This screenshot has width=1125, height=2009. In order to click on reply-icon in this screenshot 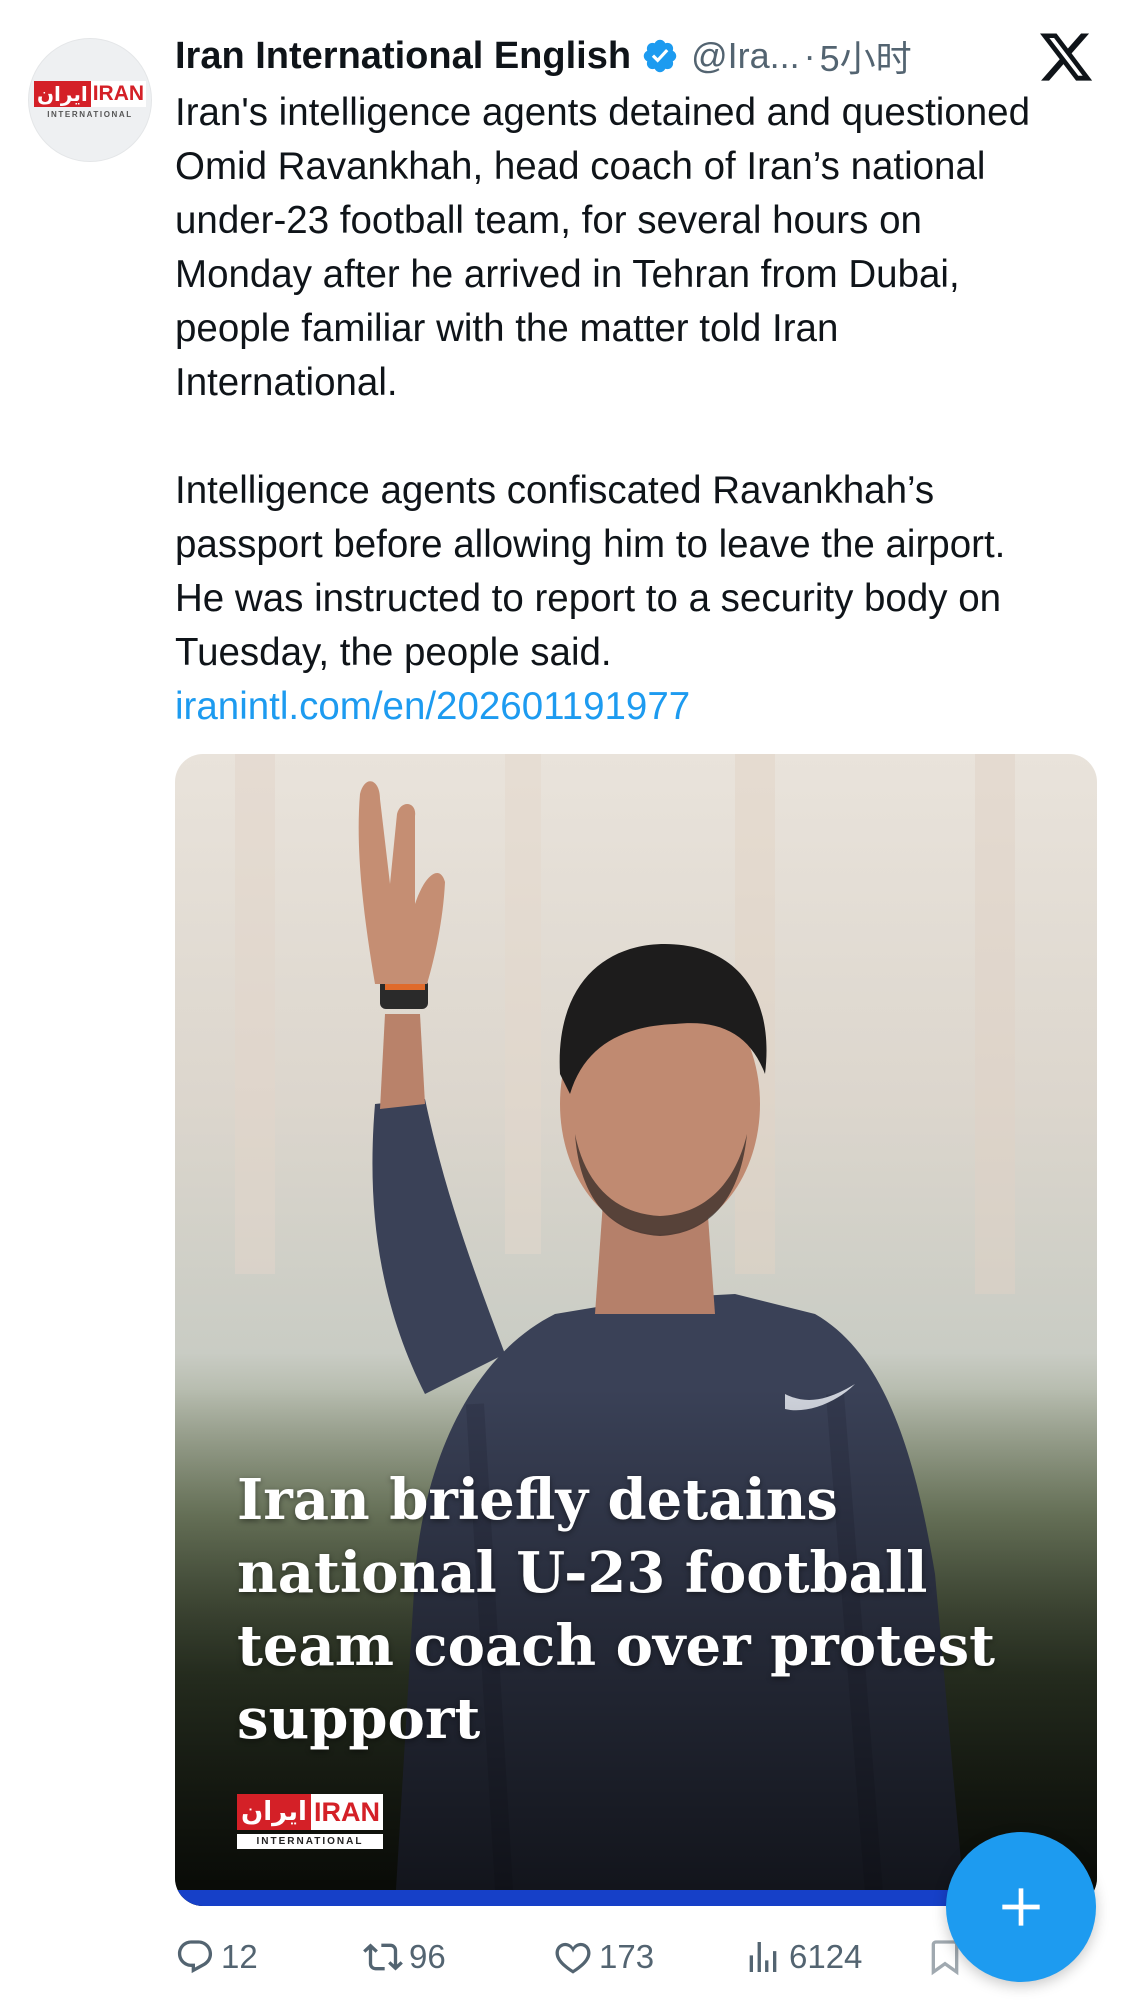, I will do `click(195, 1957)`.